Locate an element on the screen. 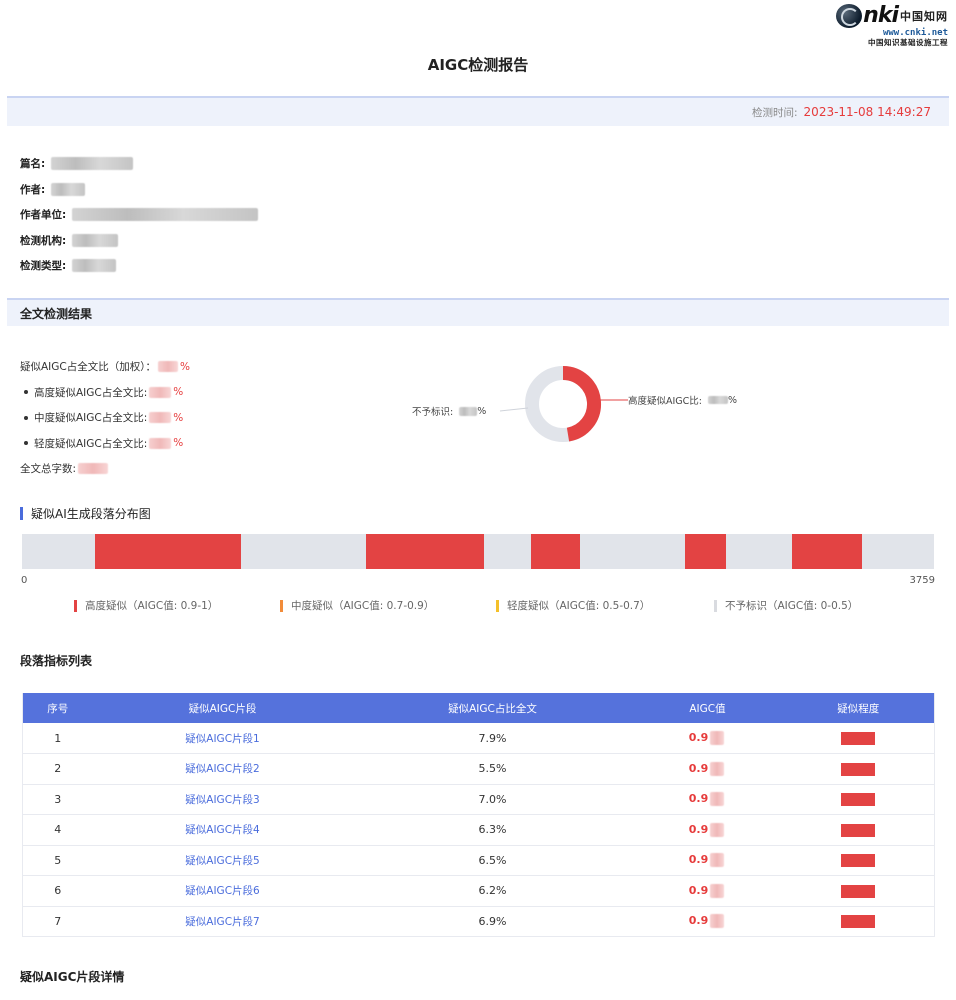 The width and height of the screenshot is (956, 1000). table-row: 2 疑似AIGC片段2 5.5% 0.9 is located at coordinates (478, 769).